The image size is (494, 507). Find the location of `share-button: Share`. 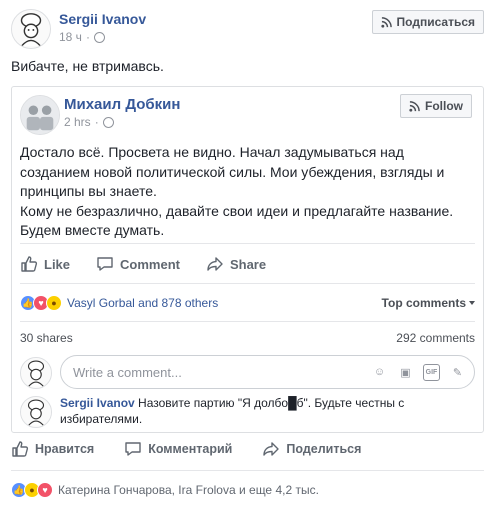

share-button: Share is located at coordinates (236, 264).